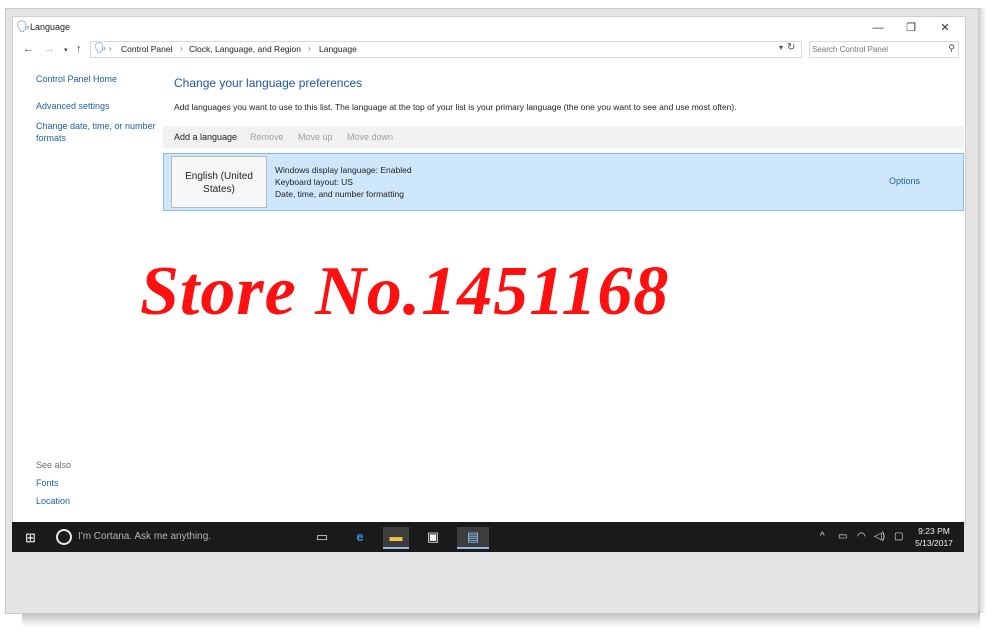 This screenshot has height=635, width=1000. I want to click on move-down-button: Move down, so click(370, 137).